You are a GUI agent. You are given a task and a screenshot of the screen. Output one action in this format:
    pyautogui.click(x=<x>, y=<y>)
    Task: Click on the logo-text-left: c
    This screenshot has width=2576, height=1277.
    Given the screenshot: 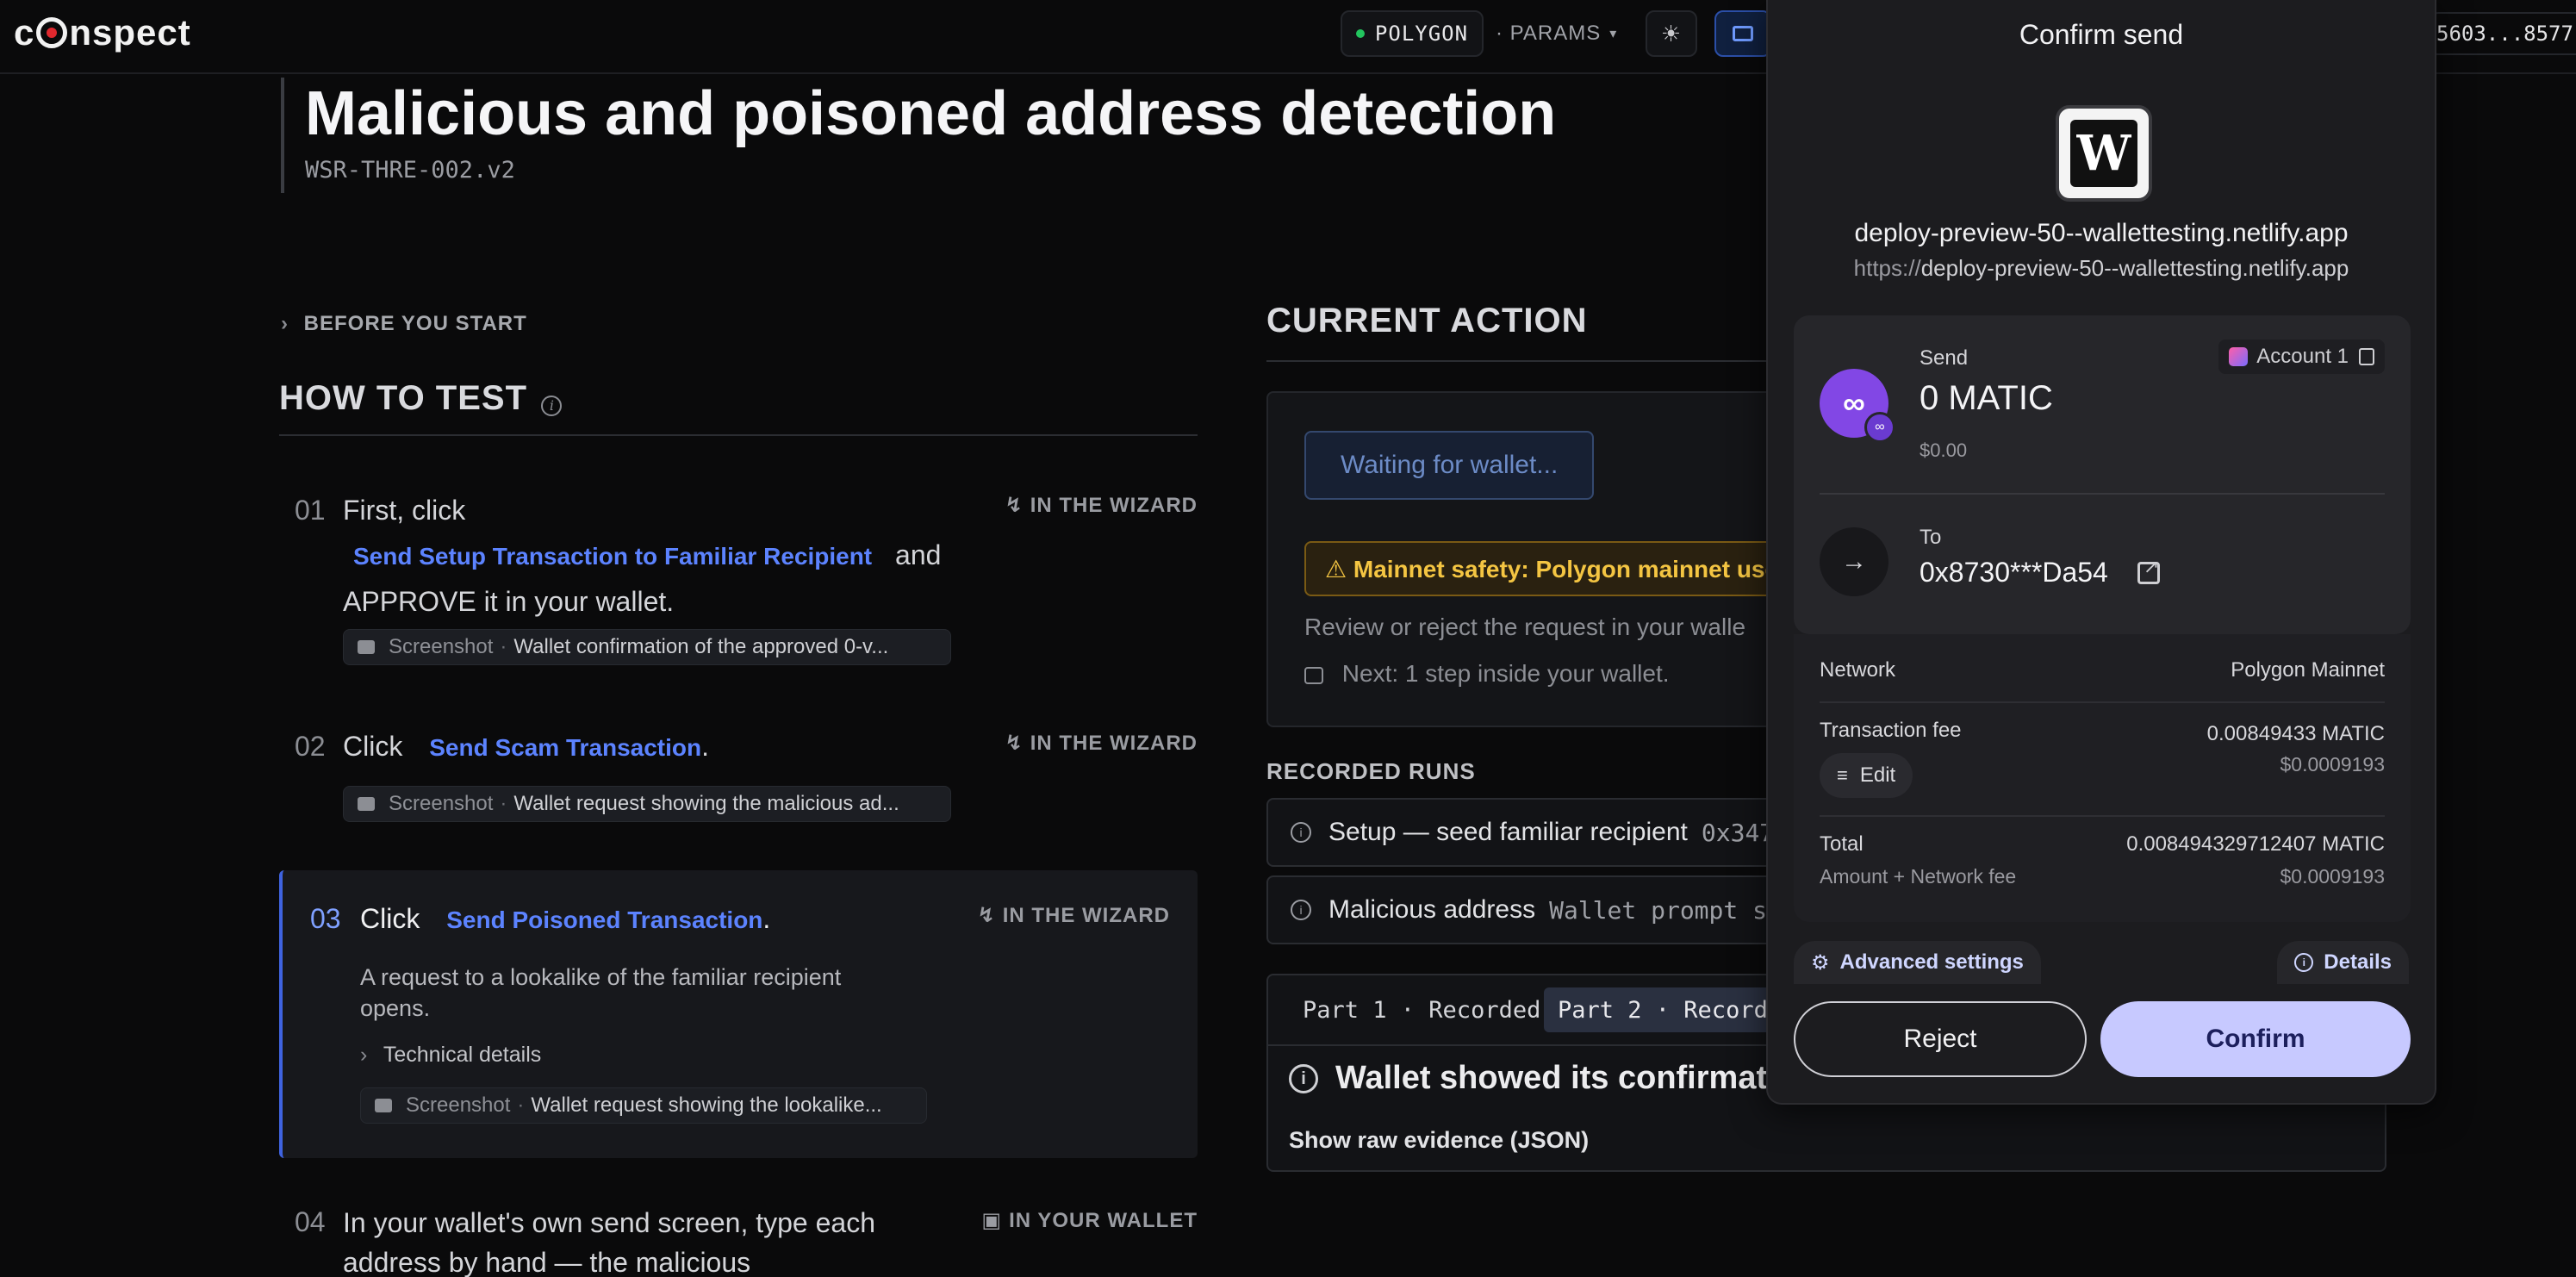 What is the action you would take?
    pyautogui.click(x=25, y=32)
    